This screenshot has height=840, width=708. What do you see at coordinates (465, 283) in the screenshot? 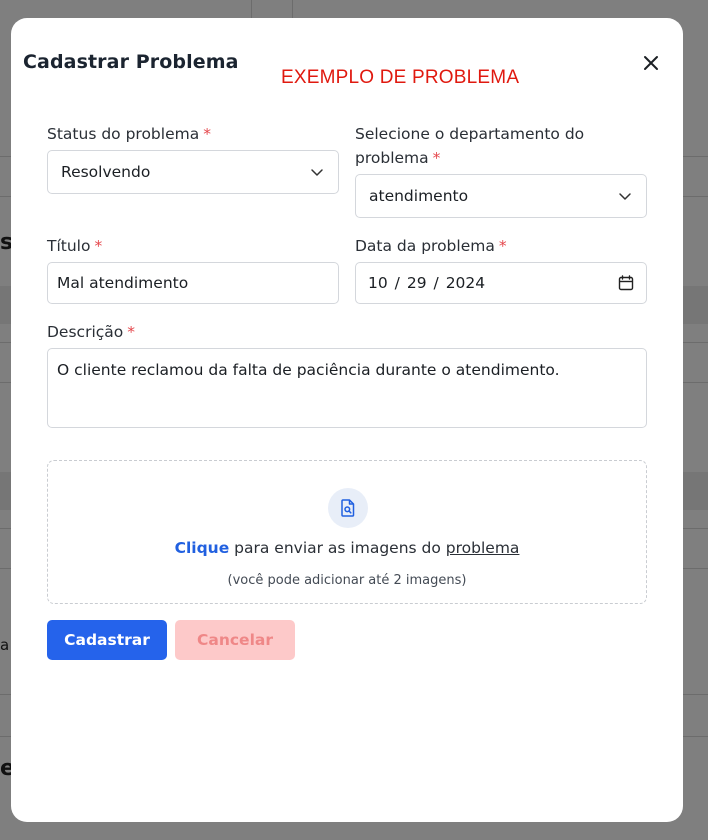
I see `date-year: 2024` at bounding box center [465, 283].